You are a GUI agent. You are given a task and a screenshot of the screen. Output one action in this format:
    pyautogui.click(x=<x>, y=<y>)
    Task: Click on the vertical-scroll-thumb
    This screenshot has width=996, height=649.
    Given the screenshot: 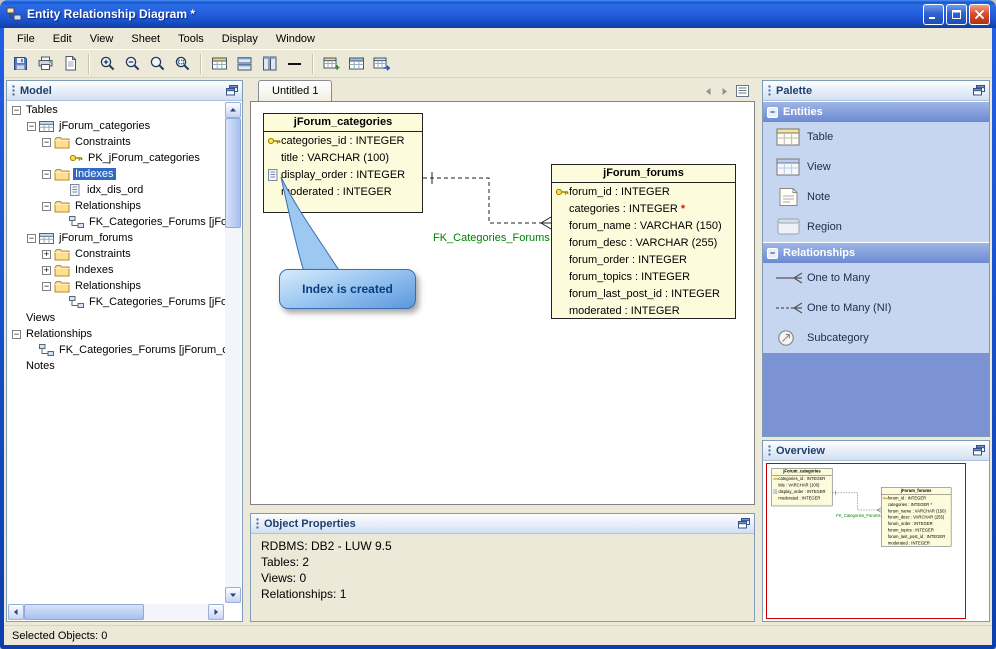 What is the action you would take?
    pyautogui.click(x=233, y=173)
    